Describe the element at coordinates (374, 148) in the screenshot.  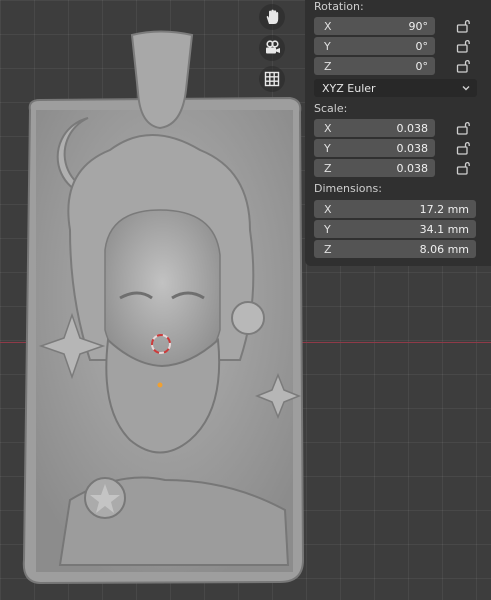
I see `scale-y-field: Y 0.038` at that location.